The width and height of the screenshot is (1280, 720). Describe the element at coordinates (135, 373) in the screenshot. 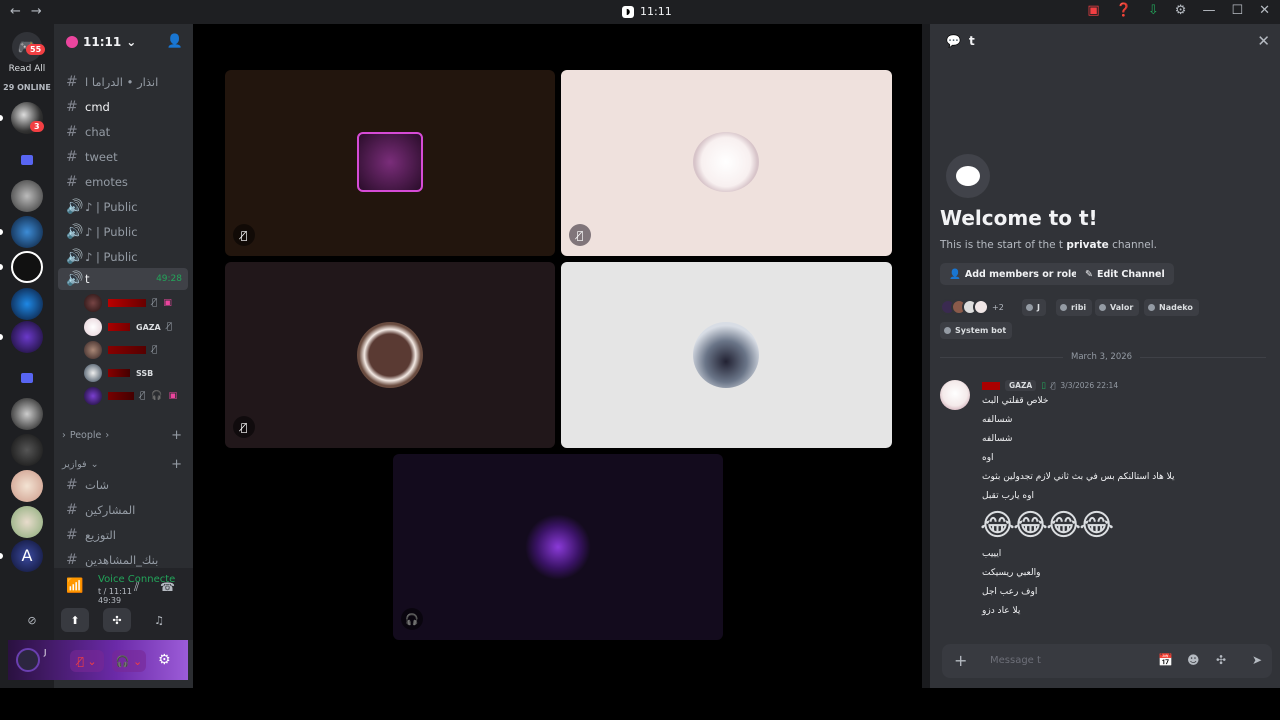

I see `voice-user: SSB` at that location.